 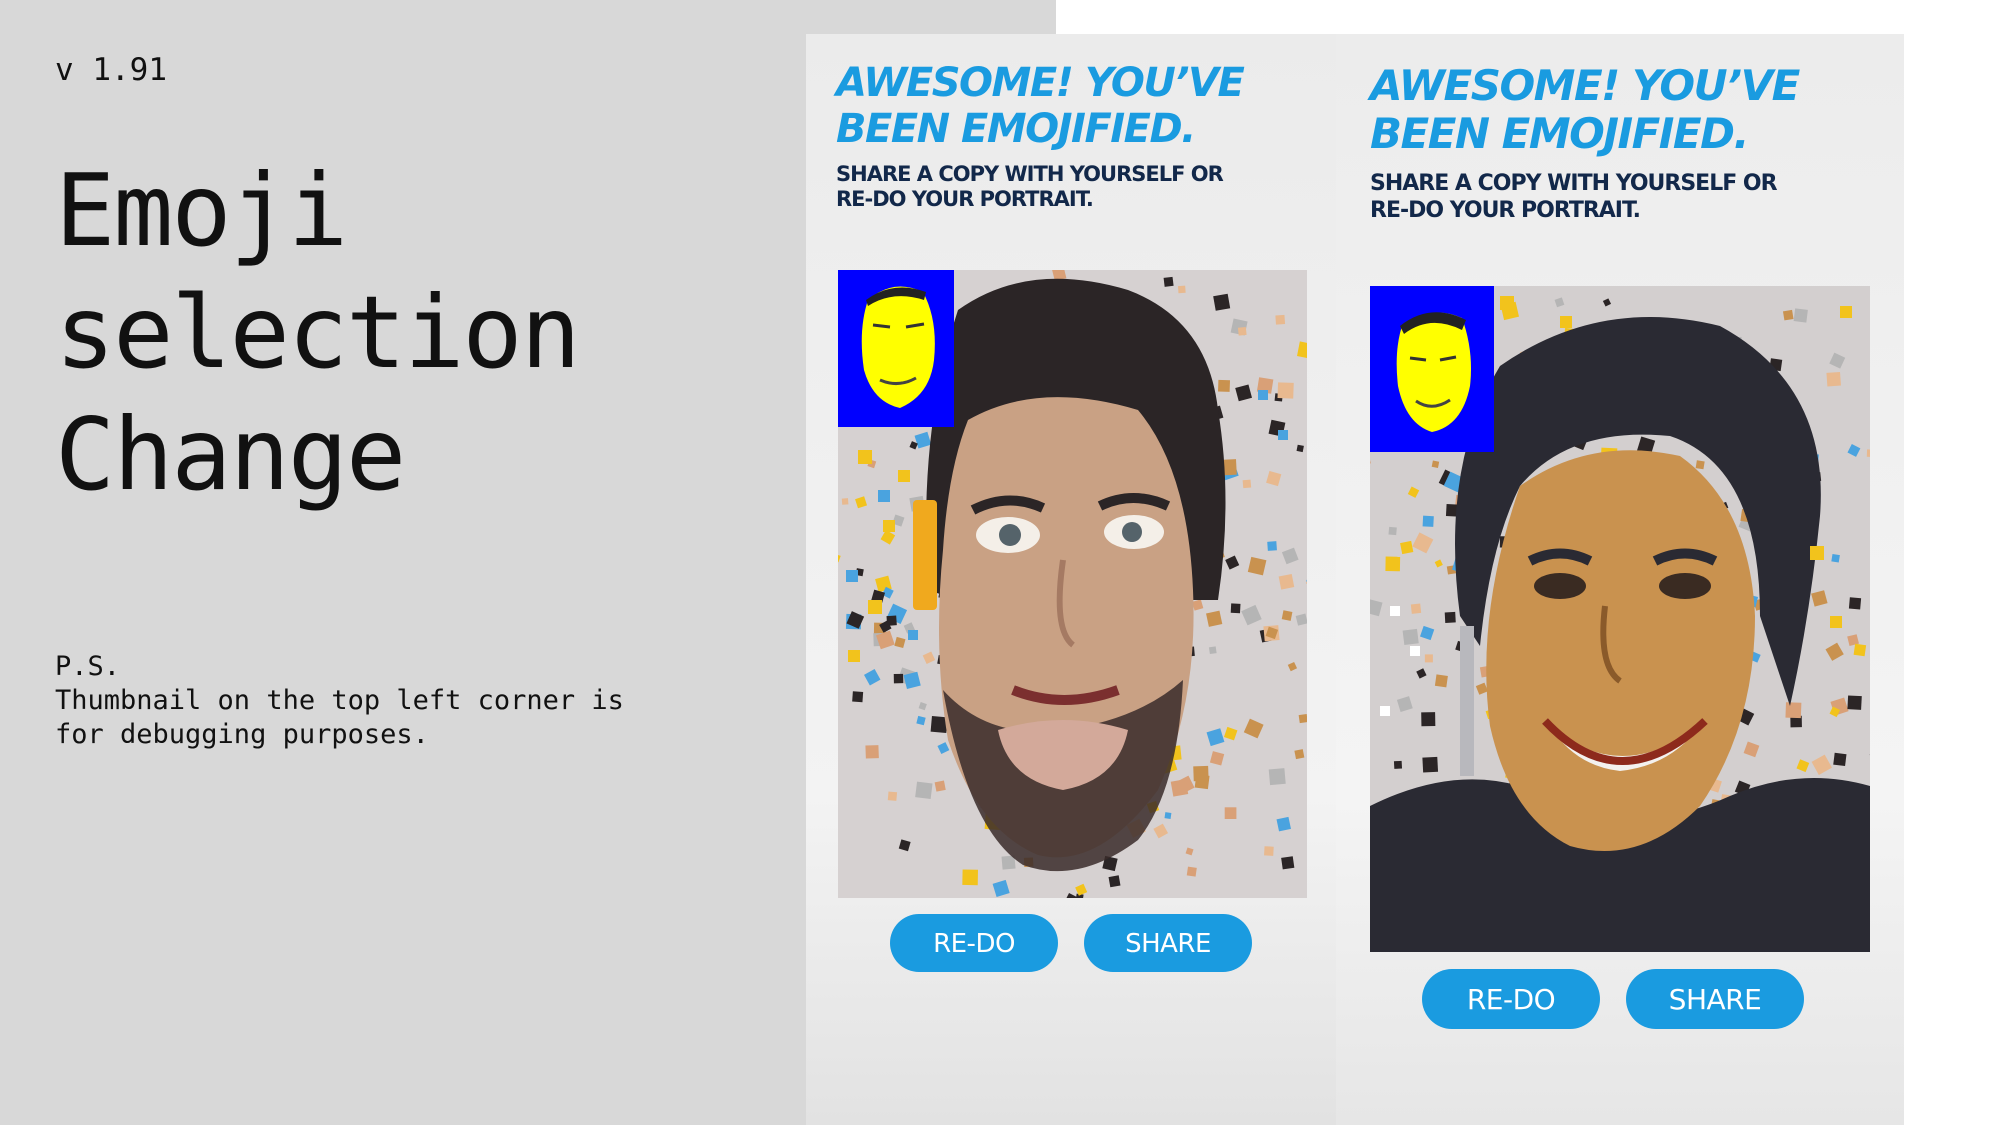 What do you see at coordinates (318, 332) in the screenshot?
I see `title-line: selection` at bounding box center [318, 332].